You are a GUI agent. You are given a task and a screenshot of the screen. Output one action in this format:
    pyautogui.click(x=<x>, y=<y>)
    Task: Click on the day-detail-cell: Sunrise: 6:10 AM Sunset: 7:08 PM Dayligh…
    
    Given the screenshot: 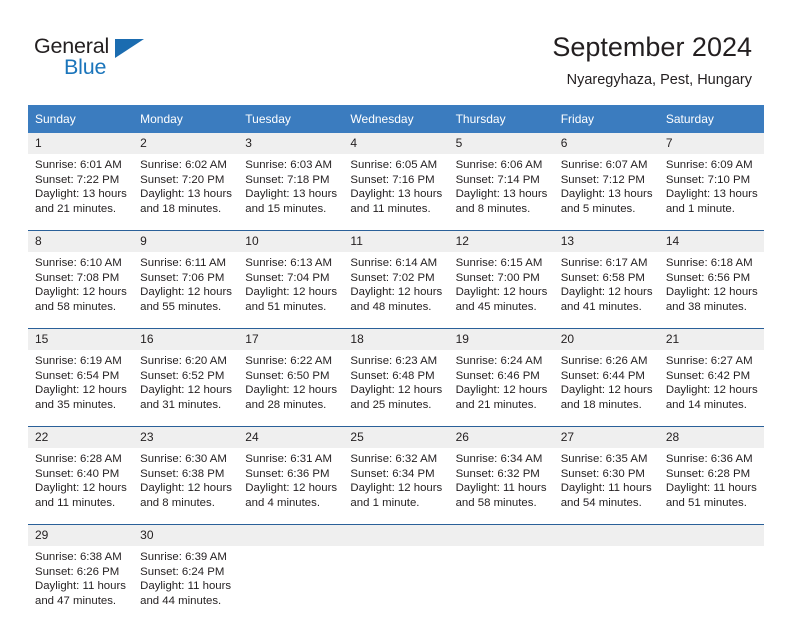 What is the action you would take?
    pyautogui.click(x=81, y=290)
    